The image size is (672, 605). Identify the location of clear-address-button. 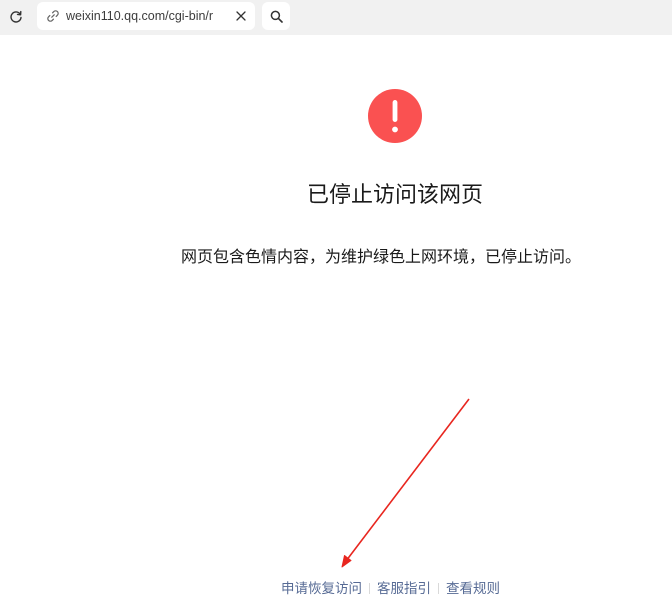
(241, 16).